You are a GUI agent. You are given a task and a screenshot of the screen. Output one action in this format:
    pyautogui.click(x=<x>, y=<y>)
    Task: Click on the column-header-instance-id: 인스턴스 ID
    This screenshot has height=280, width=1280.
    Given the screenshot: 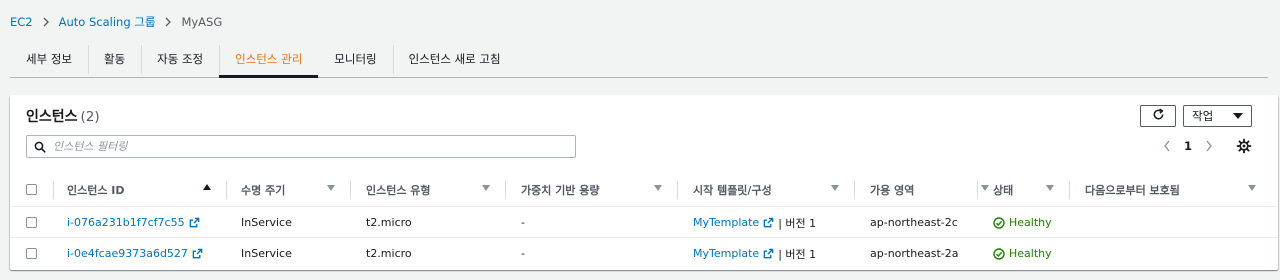 What is the action you would take?
    pyautogui.click(x=96, y=189)
    